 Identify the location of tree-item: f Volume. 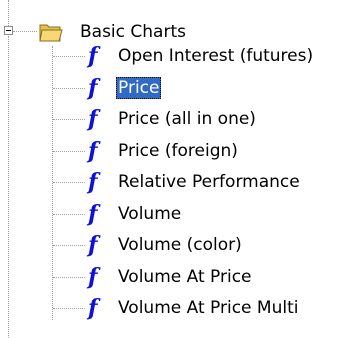
(174, 214).